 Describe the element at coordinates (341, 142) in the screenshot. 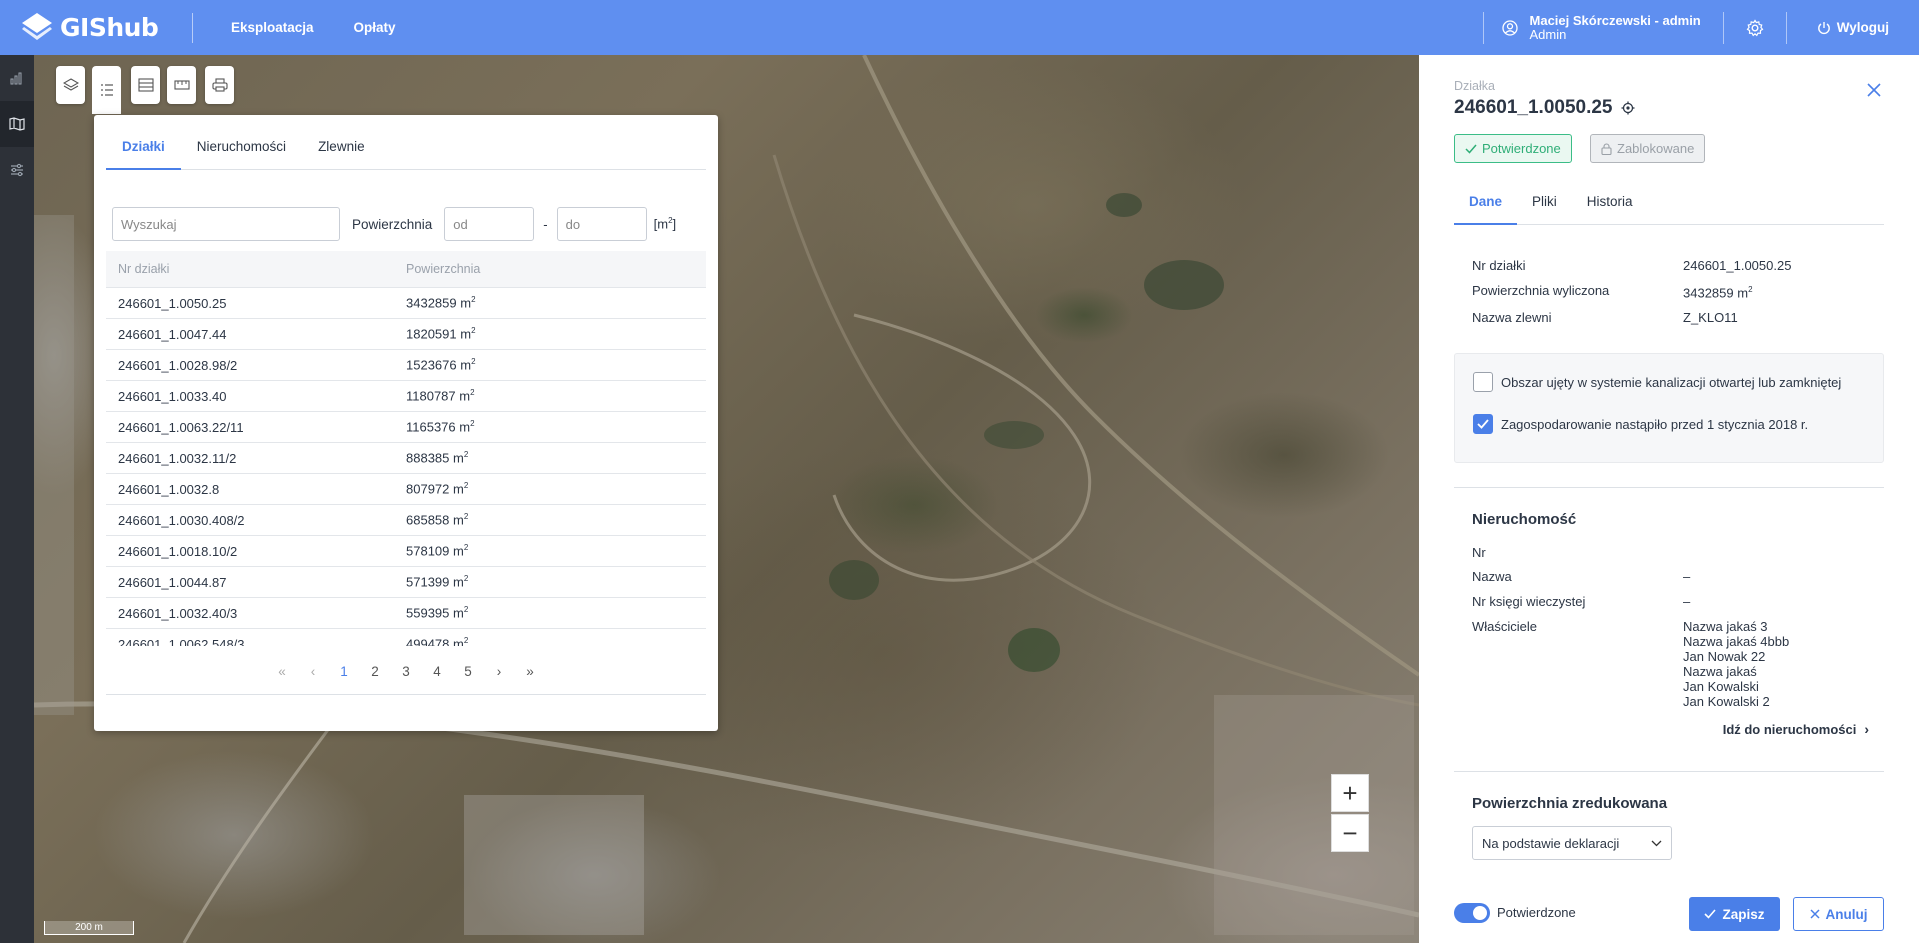

I see `tab-zlewnie: Zlewnie` at that location.